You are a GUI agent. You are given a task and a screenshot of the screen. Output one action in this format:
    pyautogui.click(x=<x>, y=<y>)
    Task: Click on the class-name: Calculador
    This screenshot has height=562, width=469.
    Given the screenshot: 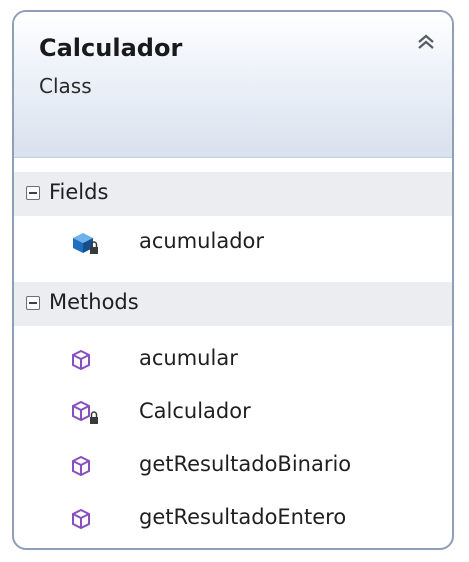 What is the action you would take?
    pyautogui.click(x=111, y=48)
    